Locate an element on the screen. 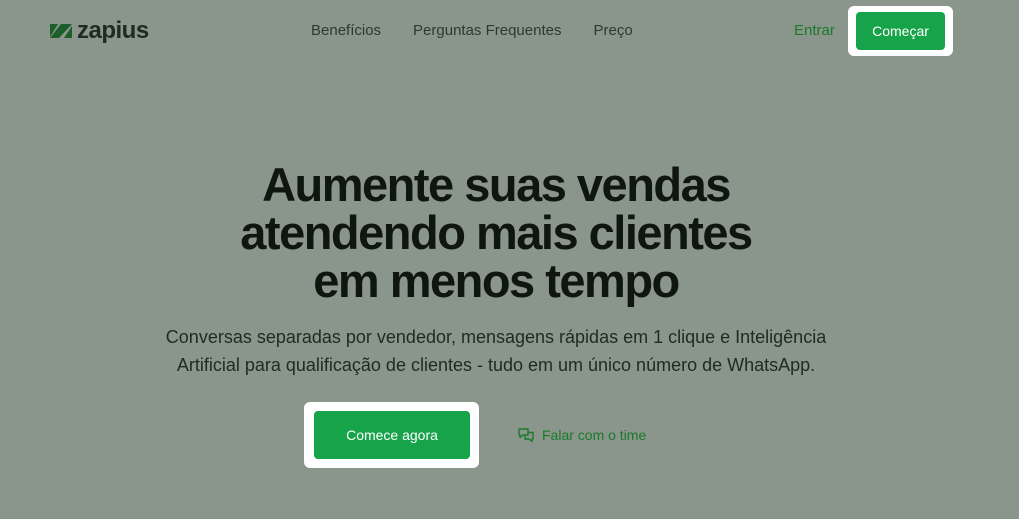 The width and height of the screenshot is (1019, 519). hero-title-line-2: atendendo mais clientes is located at coordinates (496, 232).